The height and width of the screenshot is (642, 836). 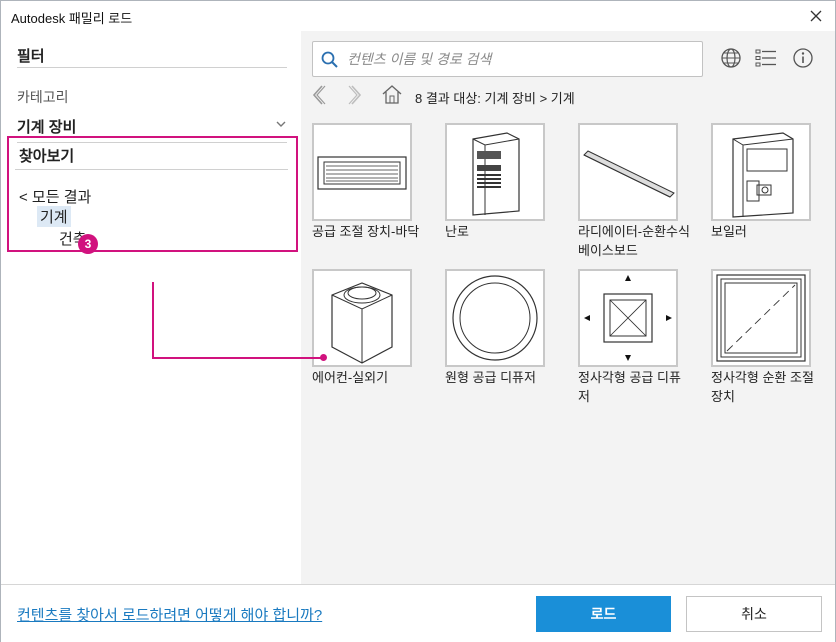 I want to click on baseboard-radiator-icon, so click(x=629, y=174).